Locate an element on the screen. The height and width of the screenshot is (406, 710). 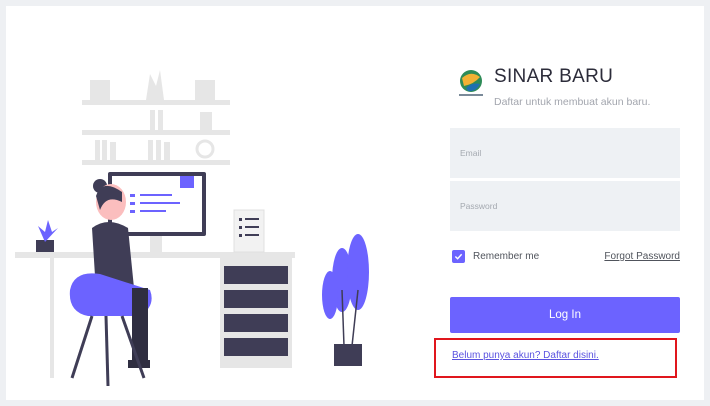
remember-me-control: Remember me is located at coordinates (495, 256).